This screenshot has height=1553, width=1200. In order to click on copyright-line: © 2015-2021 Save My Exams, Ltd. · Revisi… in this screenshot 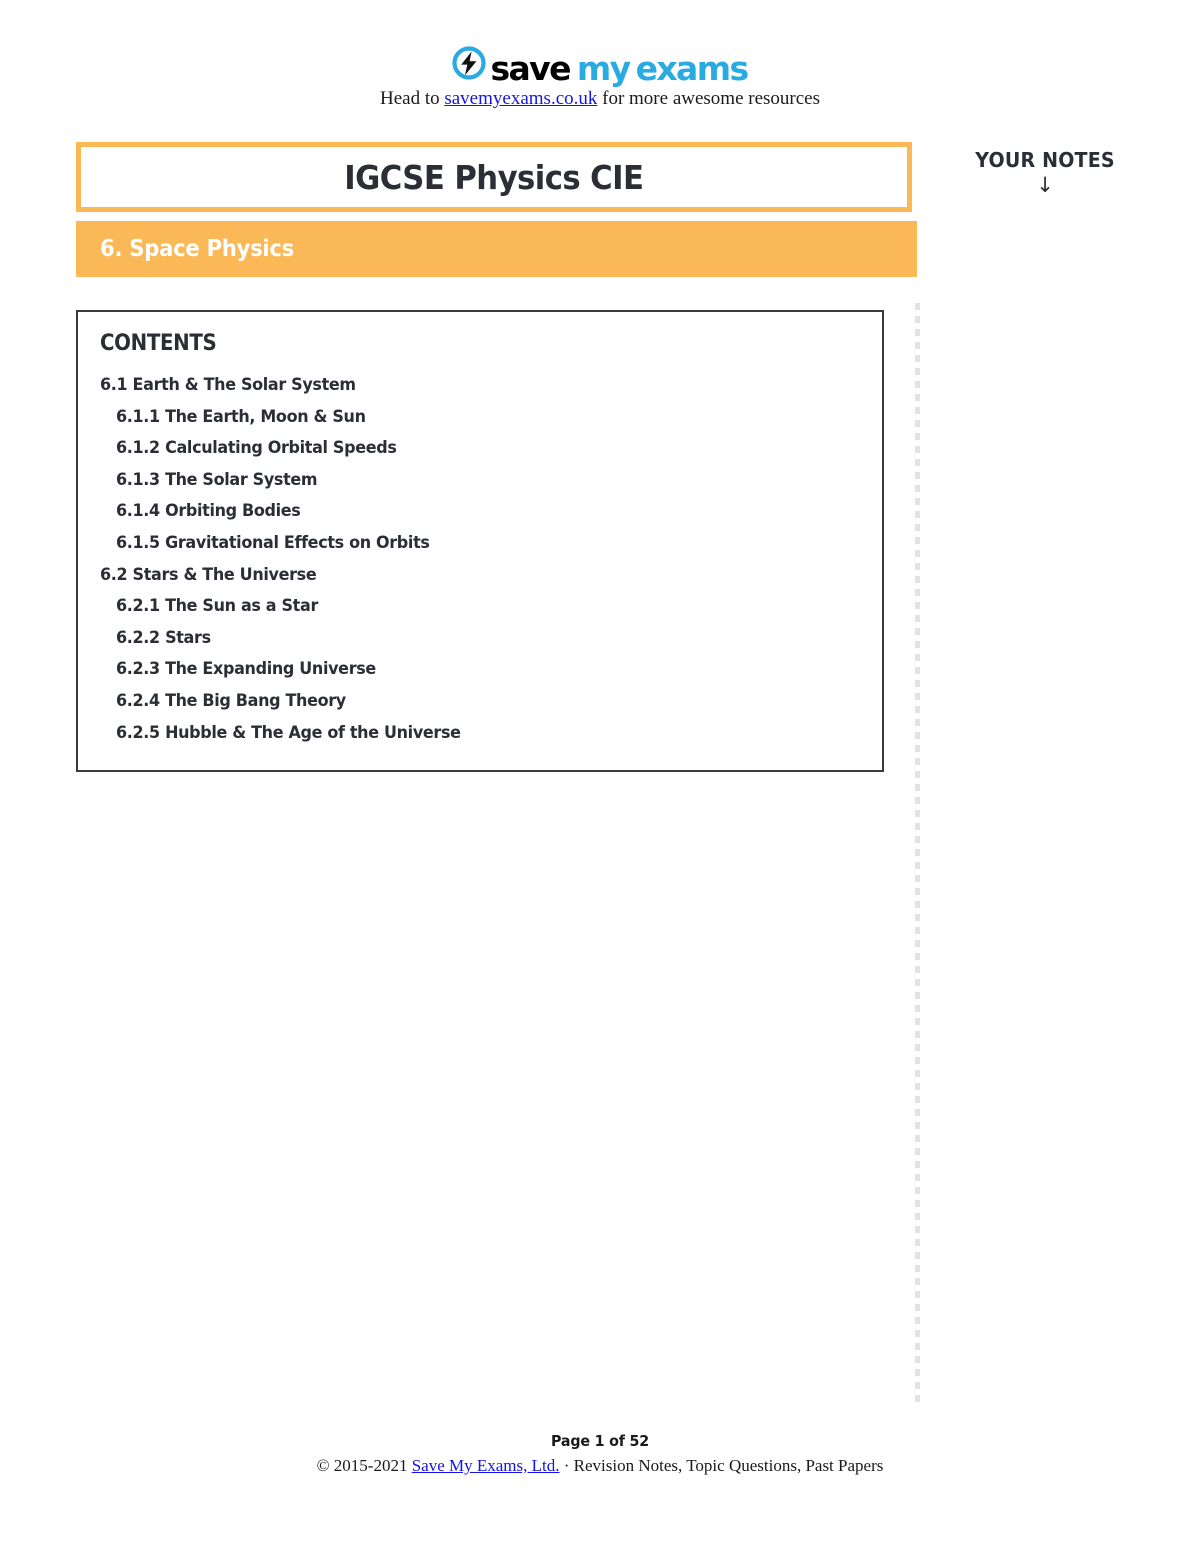, I will do `click(600, 1466)`.